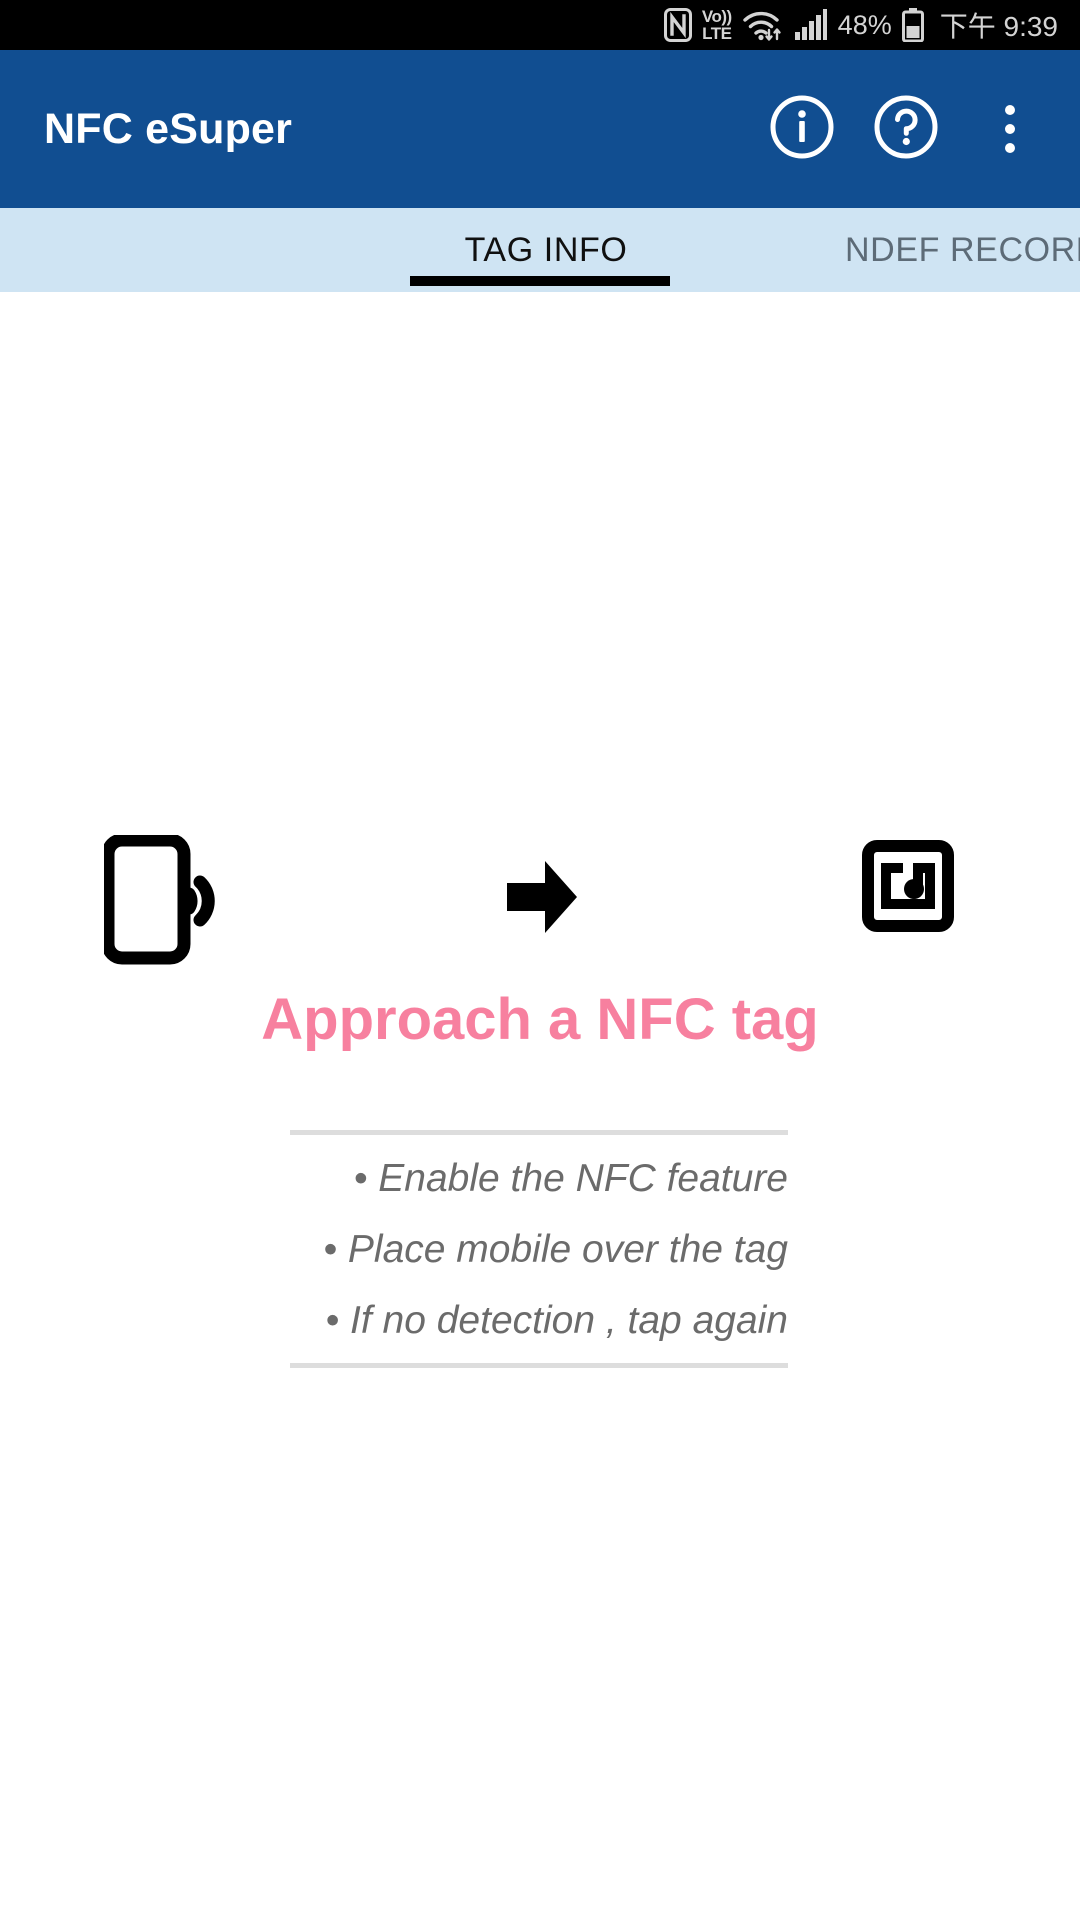  I want to click on info-circle-icon, so click(802, 129).